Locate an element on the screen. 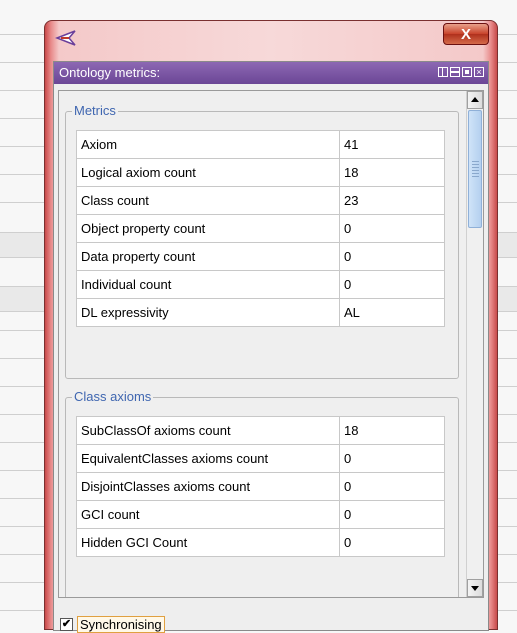  title-bar: X is located at coordinates (271, 39).